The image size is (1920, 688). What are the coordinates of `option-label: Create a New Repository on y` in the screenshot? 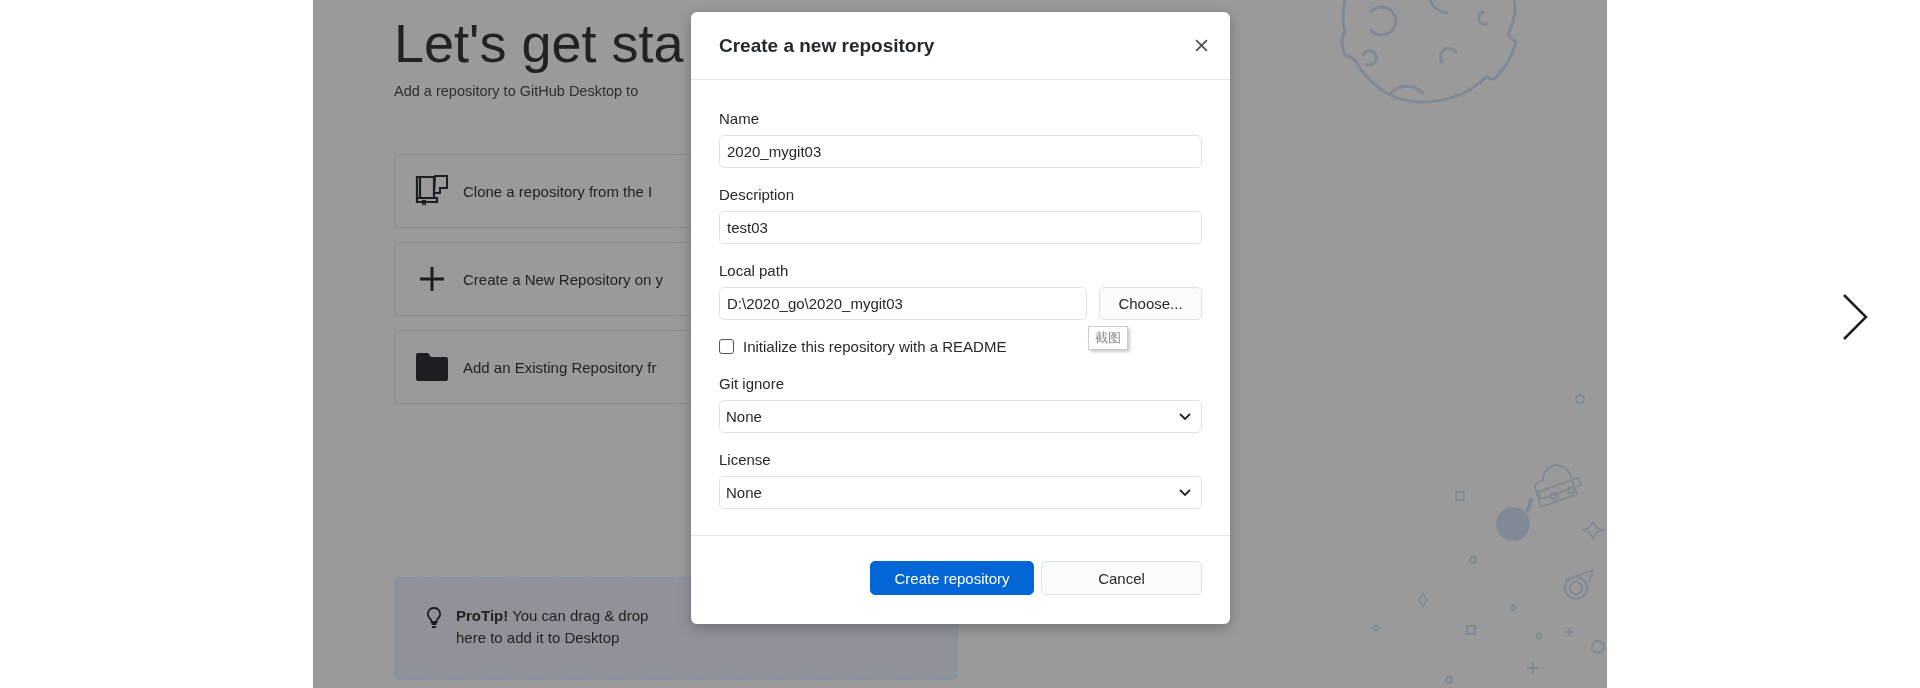 It's located at (563, 279).